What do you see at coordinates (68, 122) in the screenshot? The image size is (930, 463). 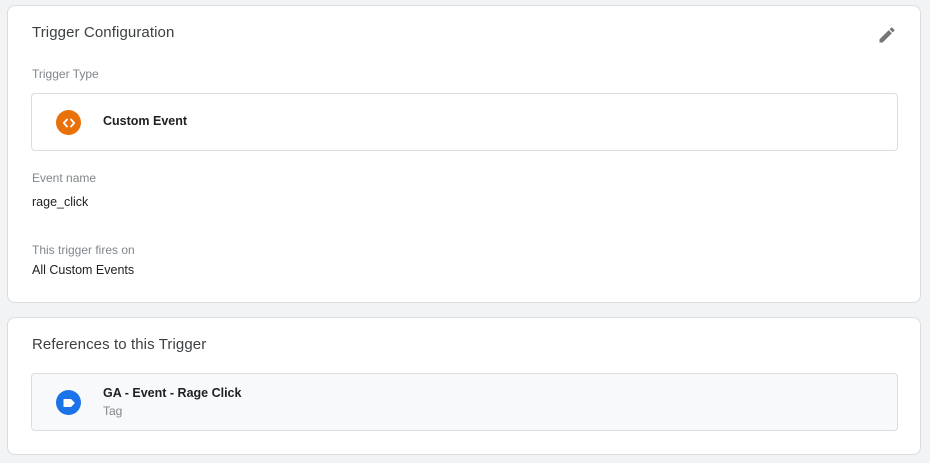 I see `code-brackets-icon` at bounding box center [68, 122].